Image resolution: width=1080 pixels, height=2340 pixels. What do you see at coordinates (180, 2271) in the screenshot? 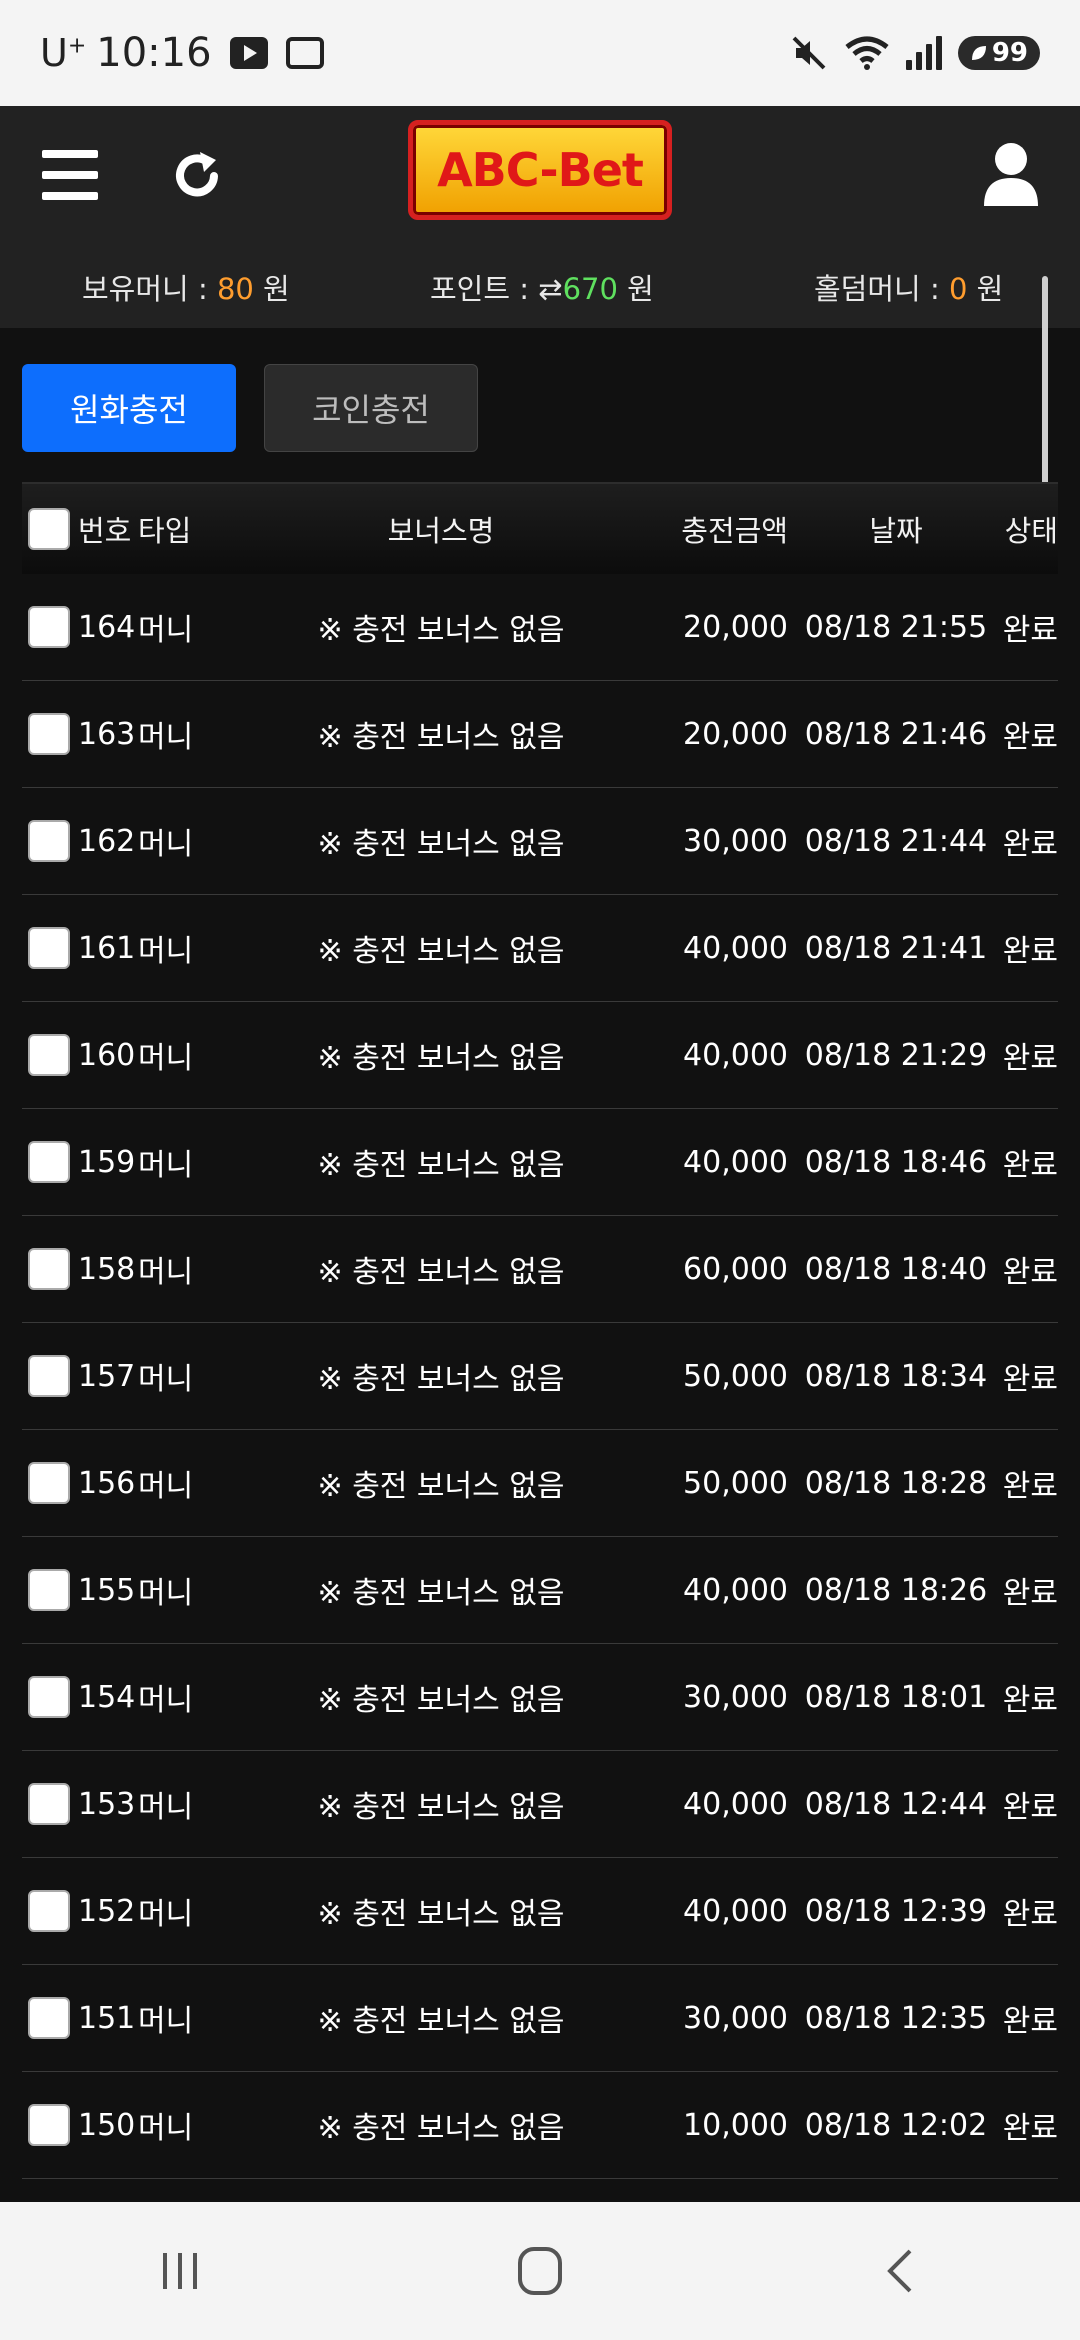
I see `recent-apps-icon` at bounding box center [180, 2271].